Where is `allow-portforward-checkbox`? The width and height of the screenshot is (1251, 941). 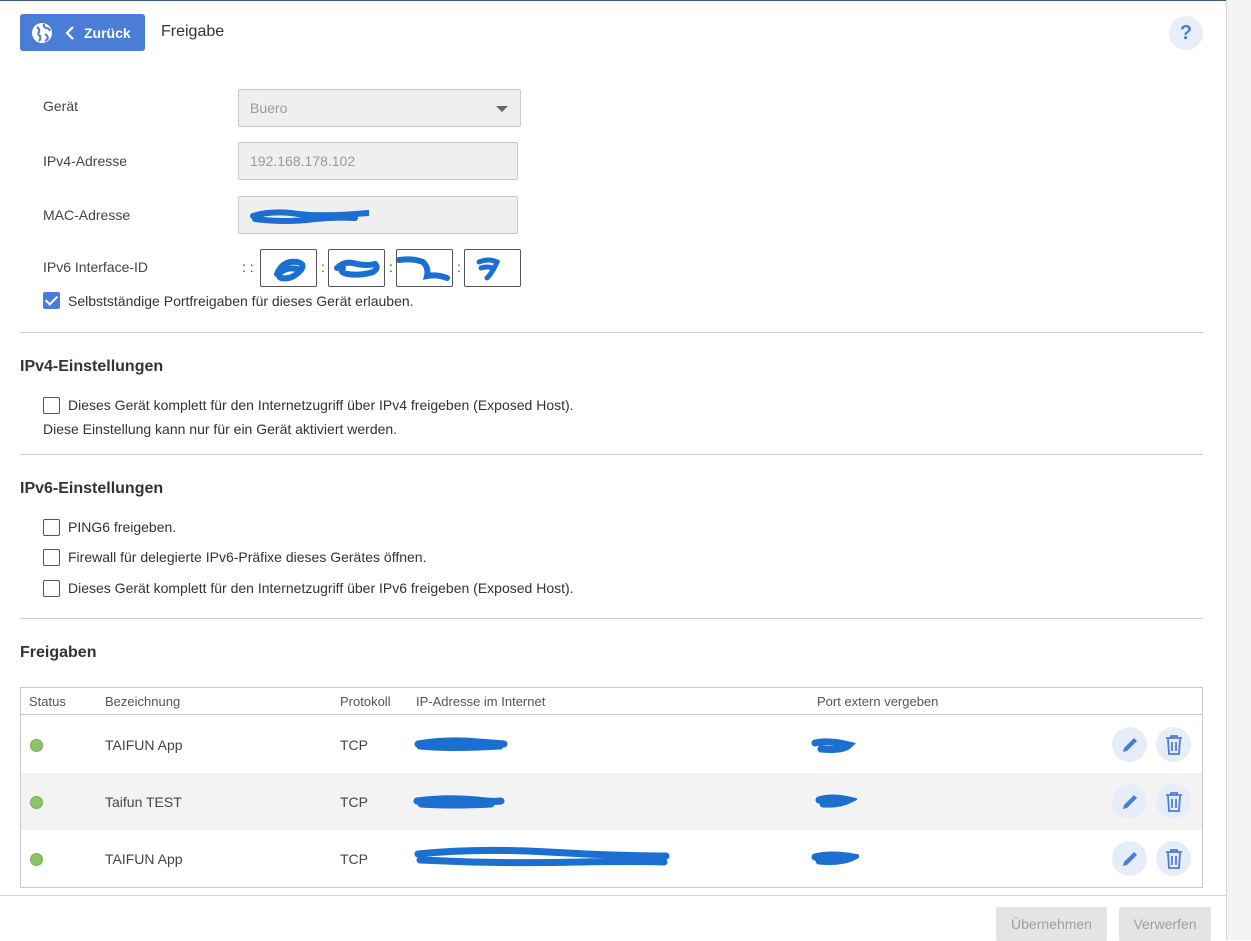 allow-portforward-checkbox is located at coordinates (51, 300).